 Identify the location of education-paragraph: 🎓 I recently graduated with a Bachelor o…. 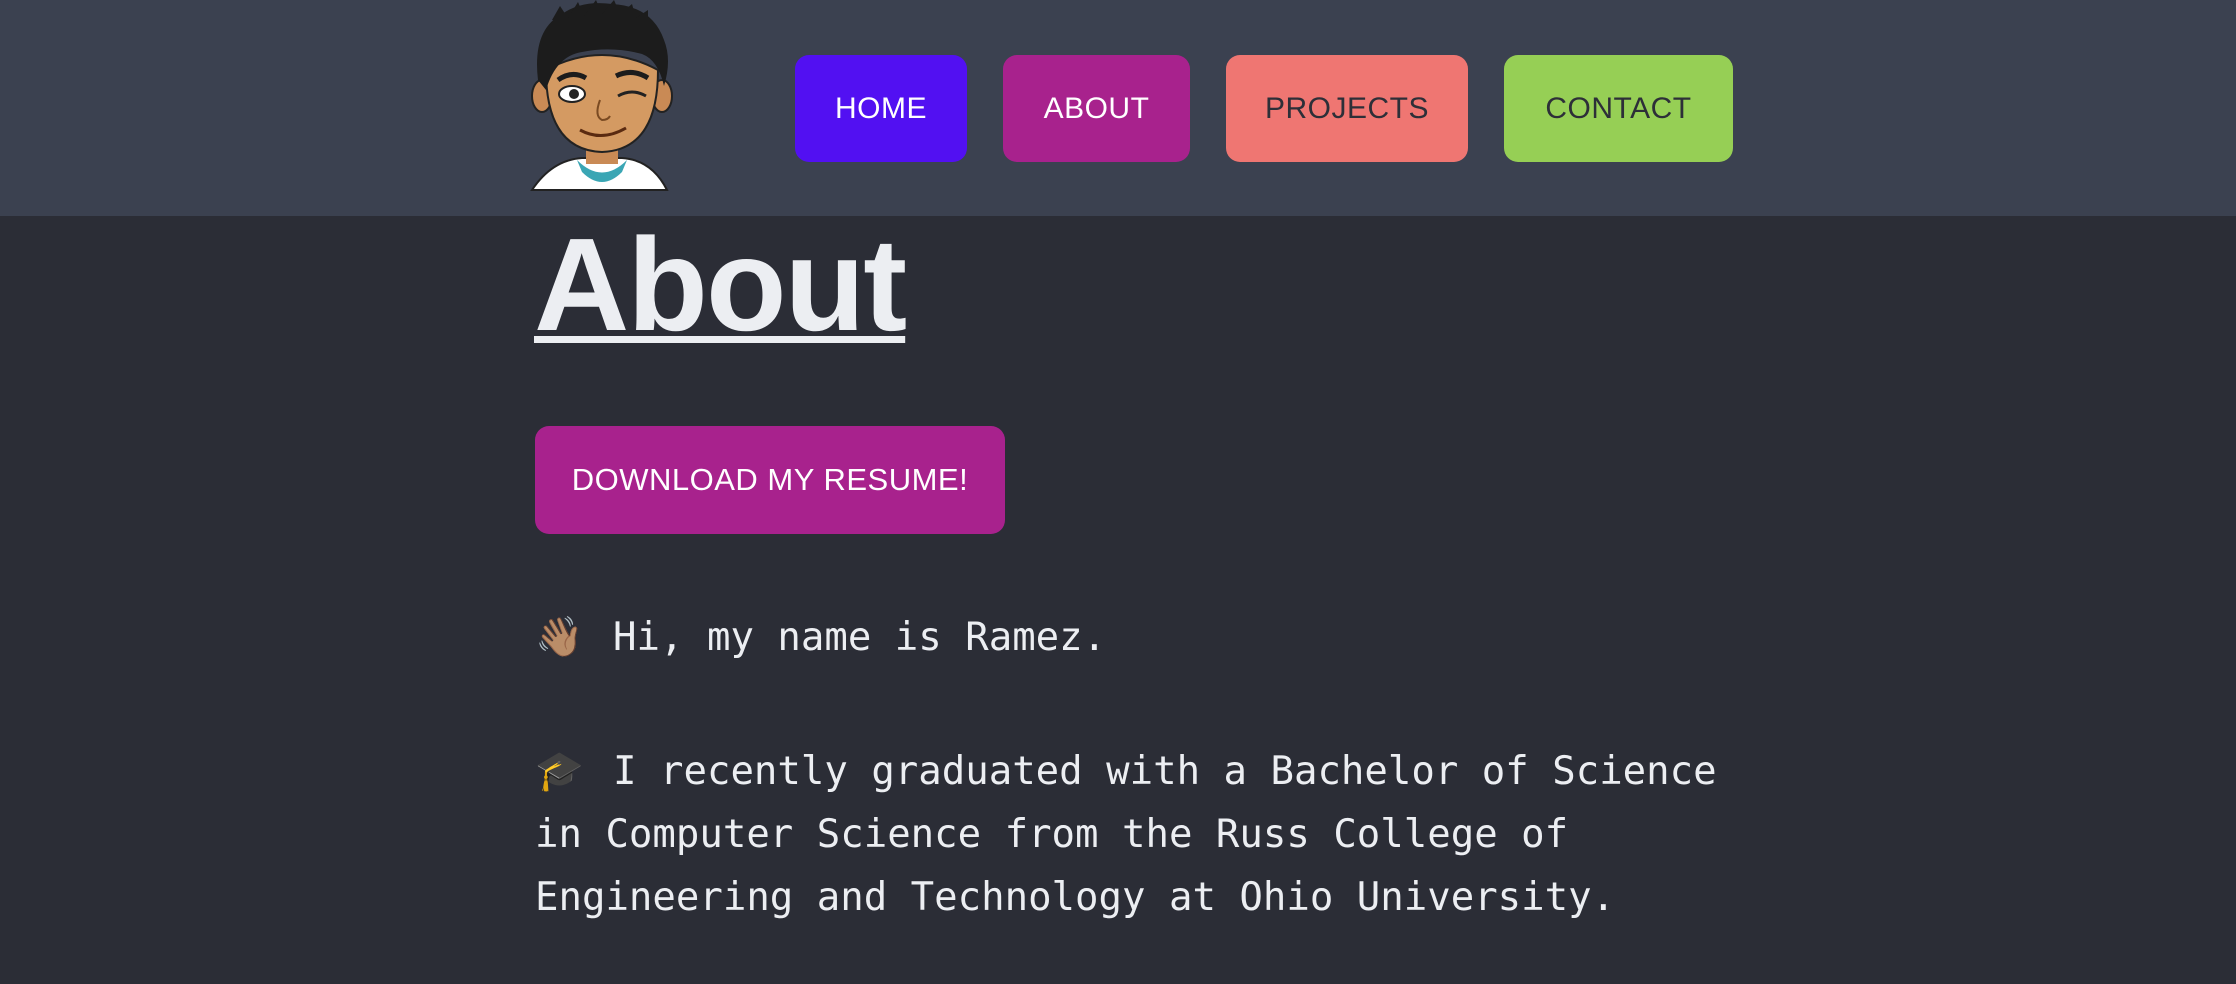
(1160, 834).